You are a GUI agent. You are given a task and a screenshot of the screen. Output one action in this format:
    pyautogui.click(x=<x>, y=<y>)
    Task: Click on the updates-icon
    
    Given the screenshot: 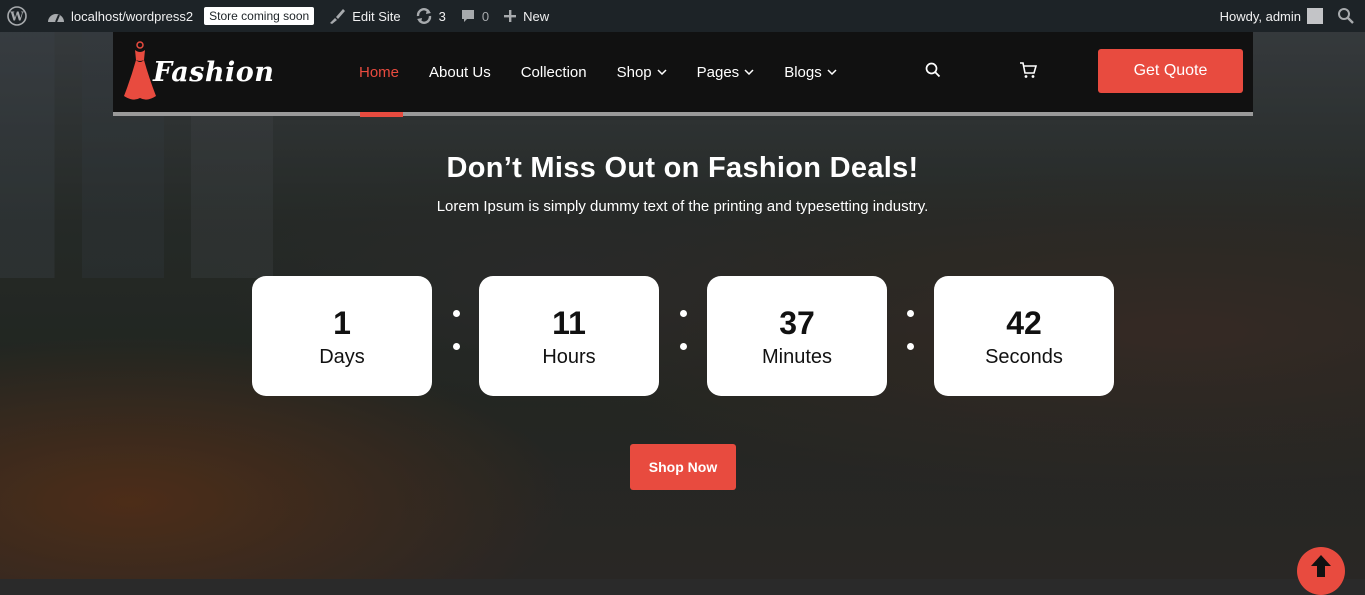 What is the action you would take?
    pyautogui.click(x=424, y=16)
    